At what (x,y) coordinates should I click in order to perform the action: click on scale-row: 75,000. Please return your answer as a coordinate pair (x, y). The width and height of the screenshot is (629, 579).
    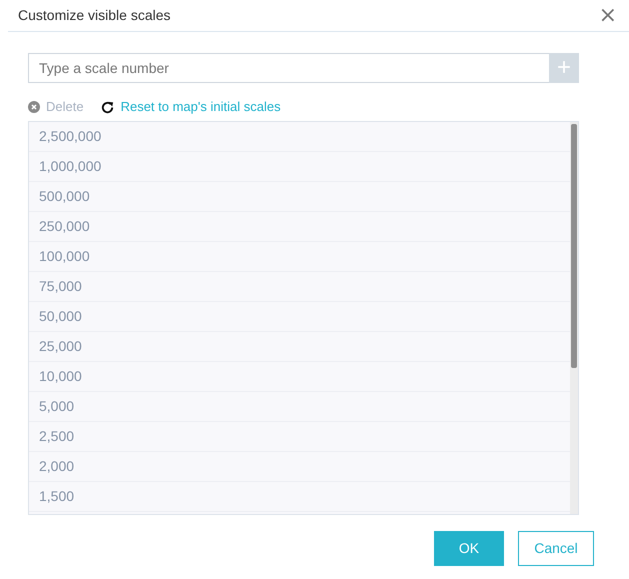
    Looking at the image, I should click on (299, 287).